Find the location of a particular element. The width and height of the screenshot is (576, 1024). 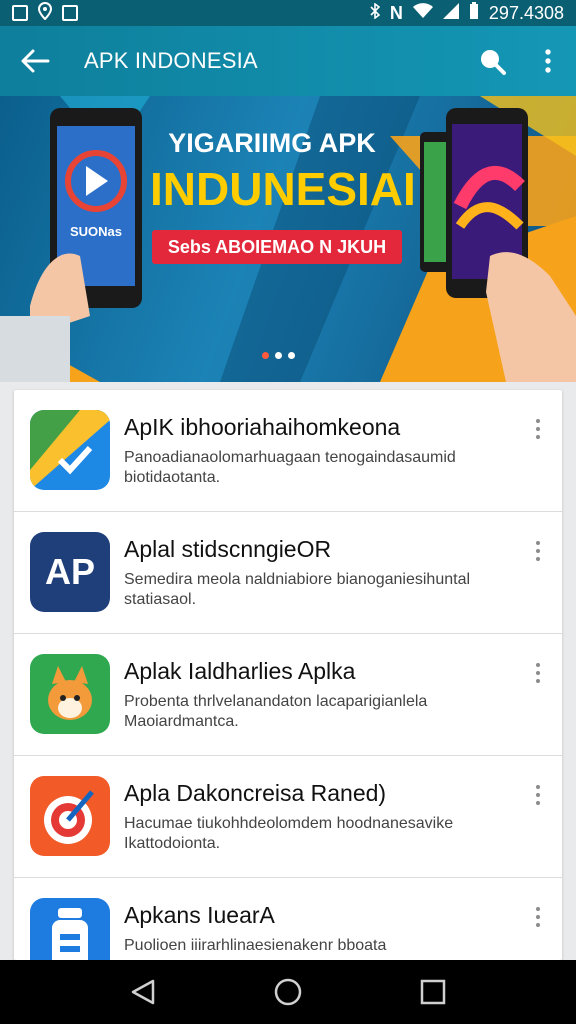

page-title: APK INDONESIA is located at coordinates (171, 60).